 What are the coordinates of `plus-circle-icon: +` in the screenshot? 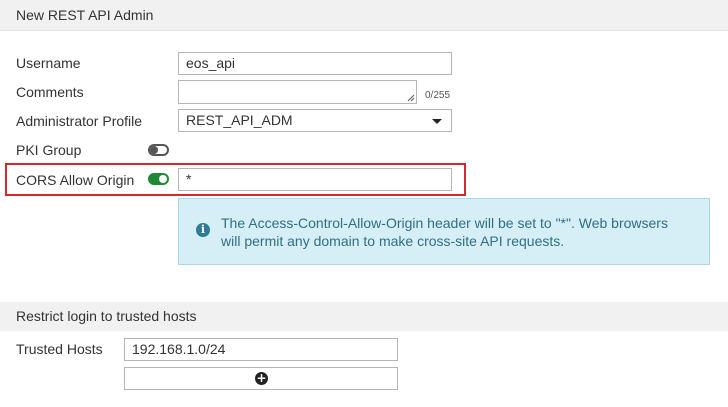 It's located at (261, 378).